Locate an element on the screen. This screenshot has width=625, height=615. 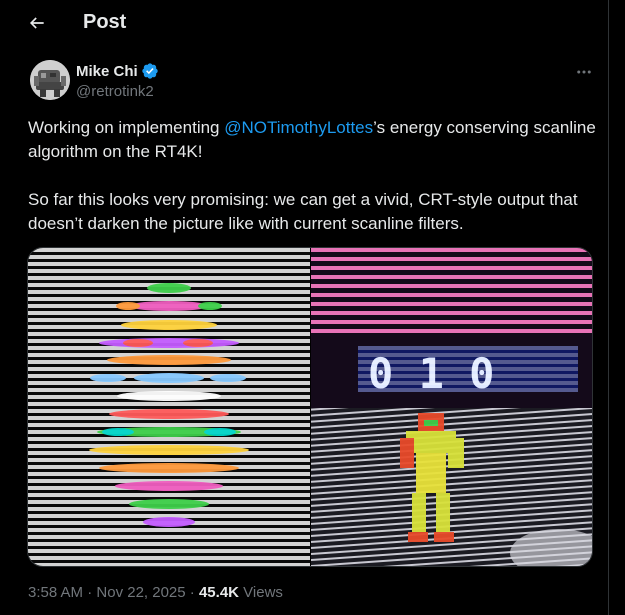
author-name-row: Mike Chi is located at coordinates (117, 71).